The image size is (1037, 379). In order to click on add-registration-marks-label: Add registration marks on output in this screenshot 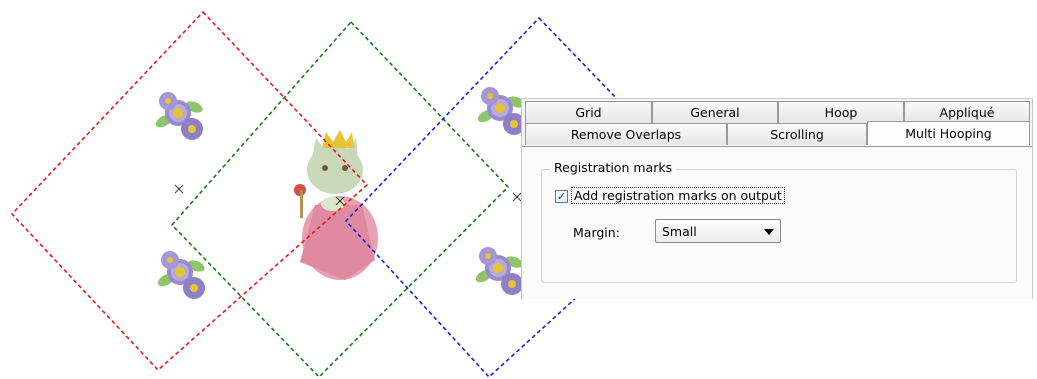, I will do `click(678, 195)`.